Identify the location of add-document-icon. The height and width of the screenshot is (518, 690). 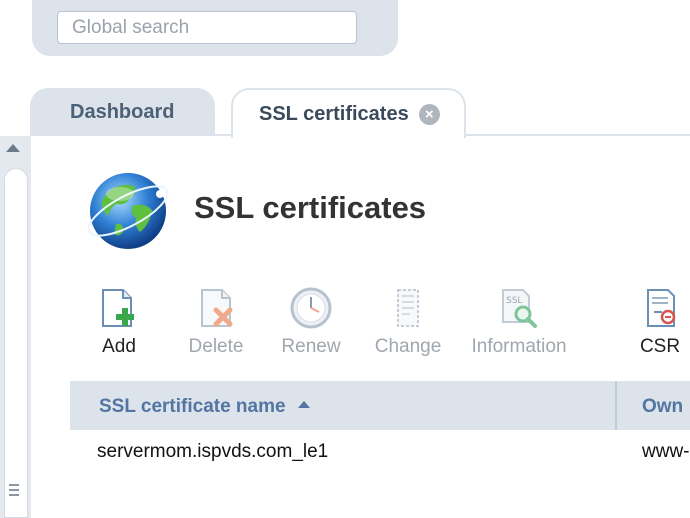
(118, 308).